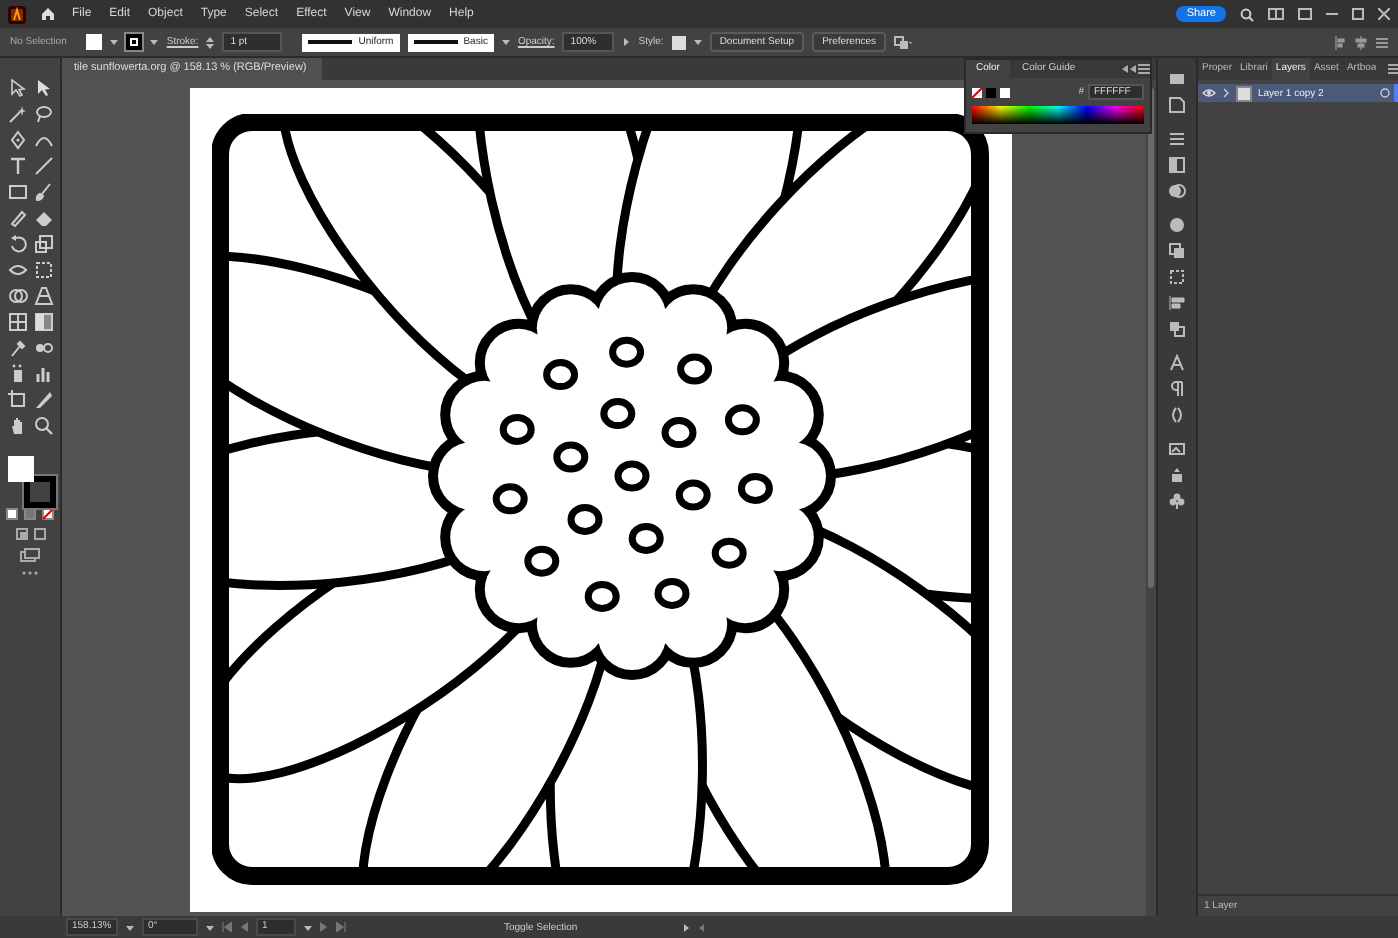 Image resolution: width=1398 pixels, height=938 pixels. Describe the element at coordinates (17, 322) in the screenshot. I see `mesh-icon` at that location.